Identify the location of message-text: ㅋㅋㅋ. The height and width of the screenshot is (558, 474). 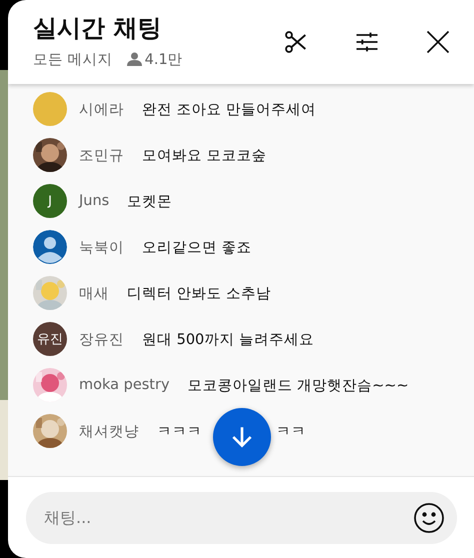
(179, 431).